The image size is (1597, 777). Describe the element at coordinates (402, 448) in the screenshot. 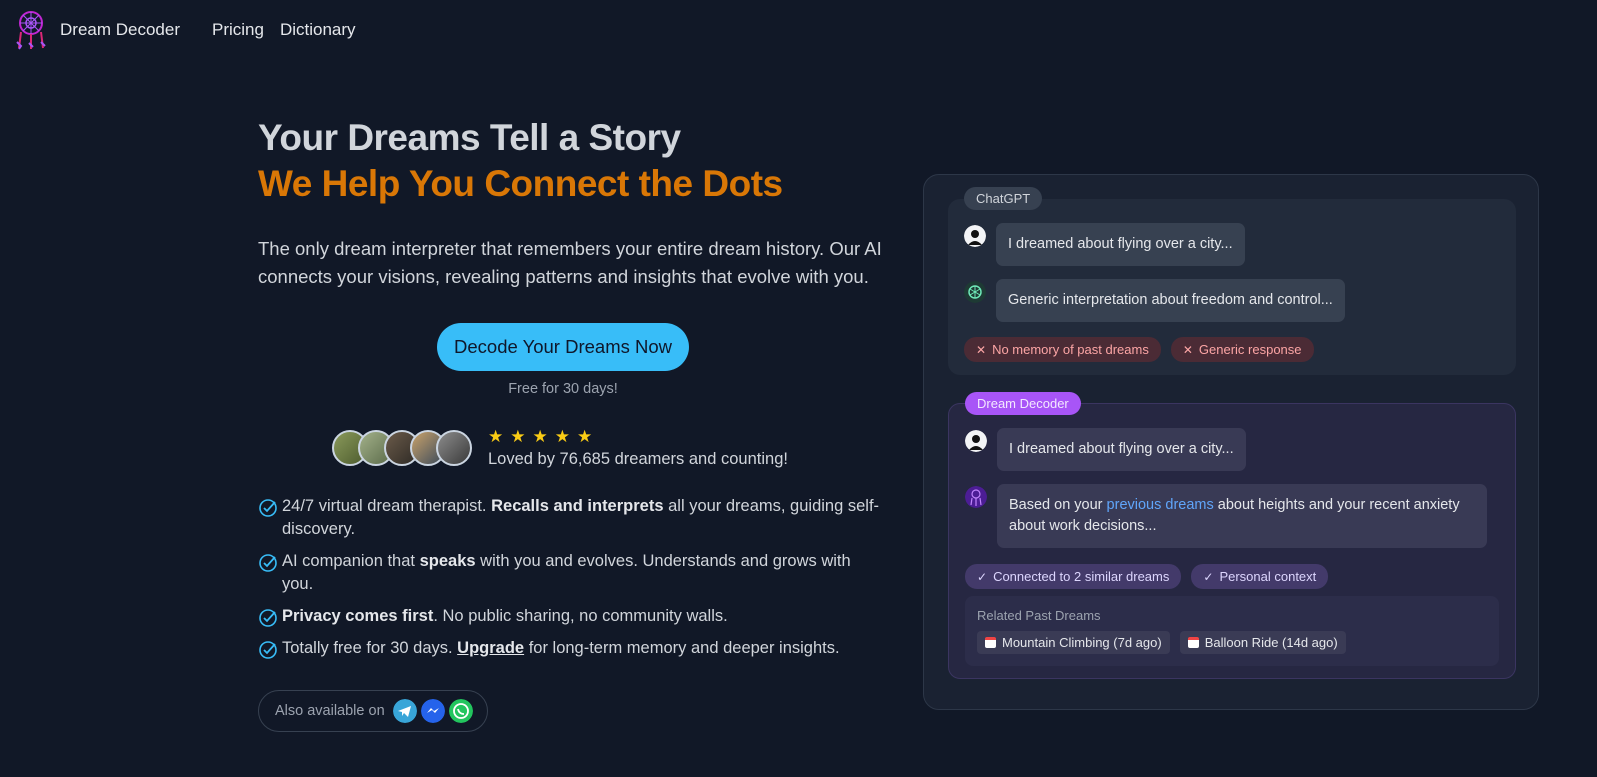

I see `user-avatars` at that location.